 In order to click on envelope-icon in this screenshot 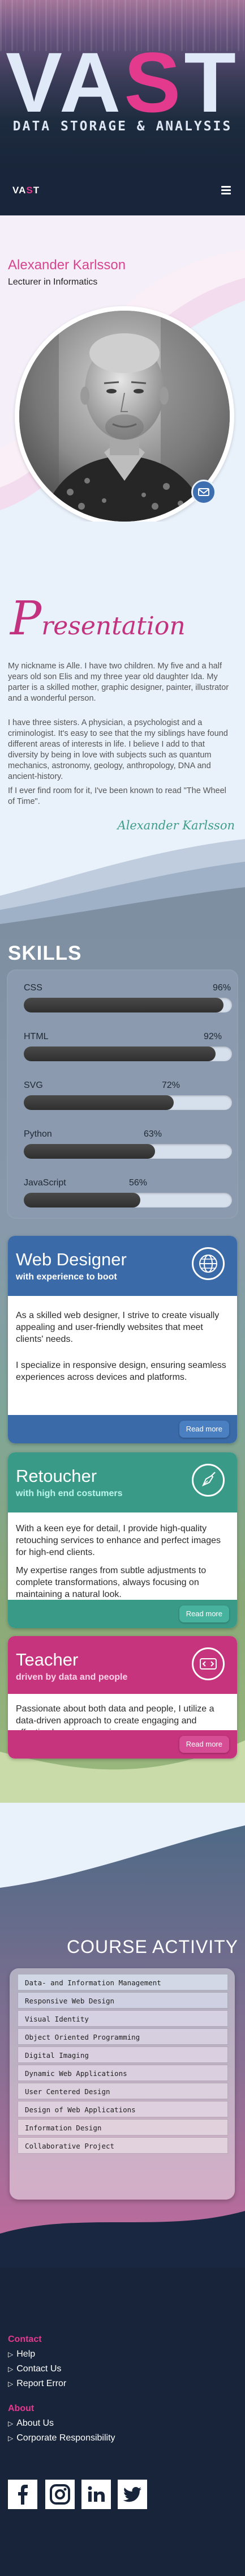, I will do `click(204, 492)`.